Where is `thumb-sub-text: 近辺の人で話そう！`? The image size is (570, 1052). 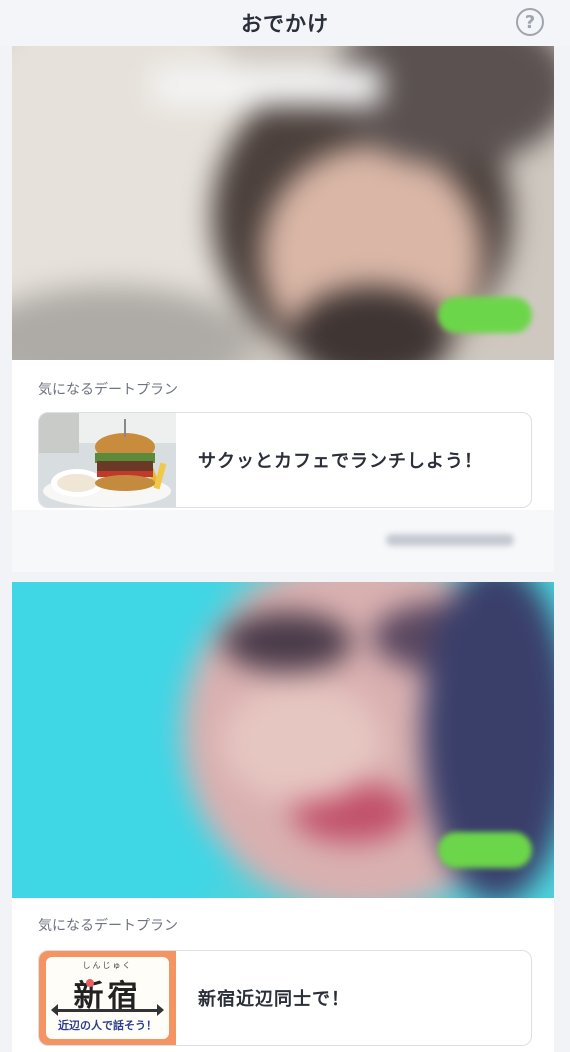 thumb-sub-text: 近辺の人で話そう！ is located at coordinates (107, 1025).